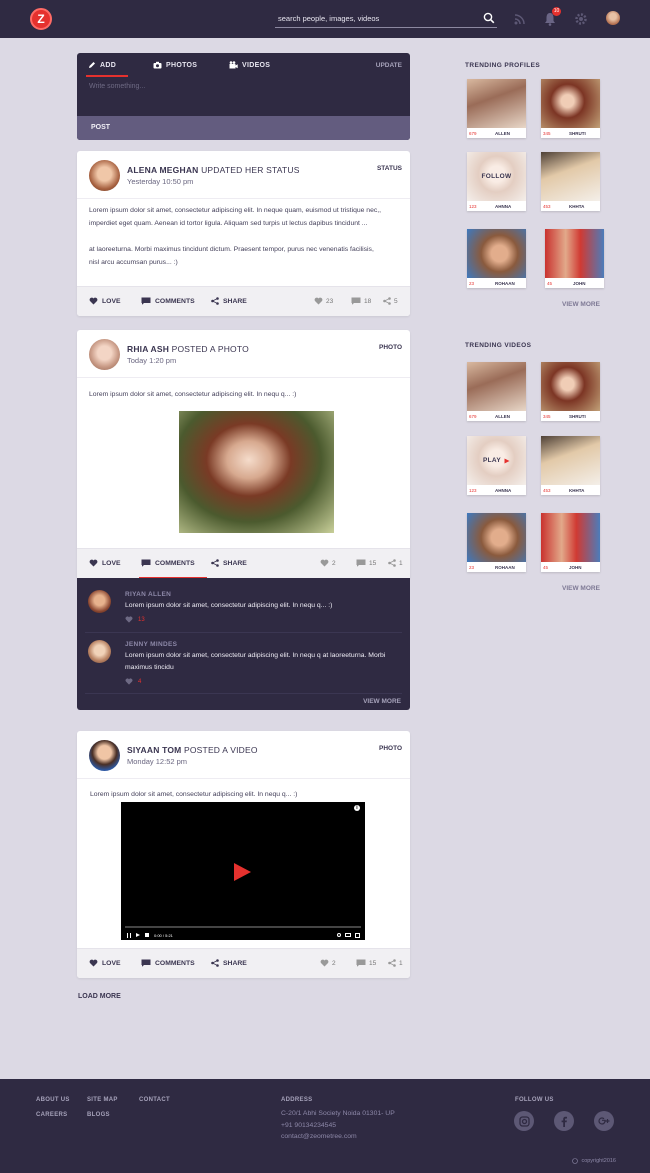 This screenshot has width=650, height=1173. Describe the element at coordinates (243, 927) in the screenshot. I see `video-progress-bar` at that location.